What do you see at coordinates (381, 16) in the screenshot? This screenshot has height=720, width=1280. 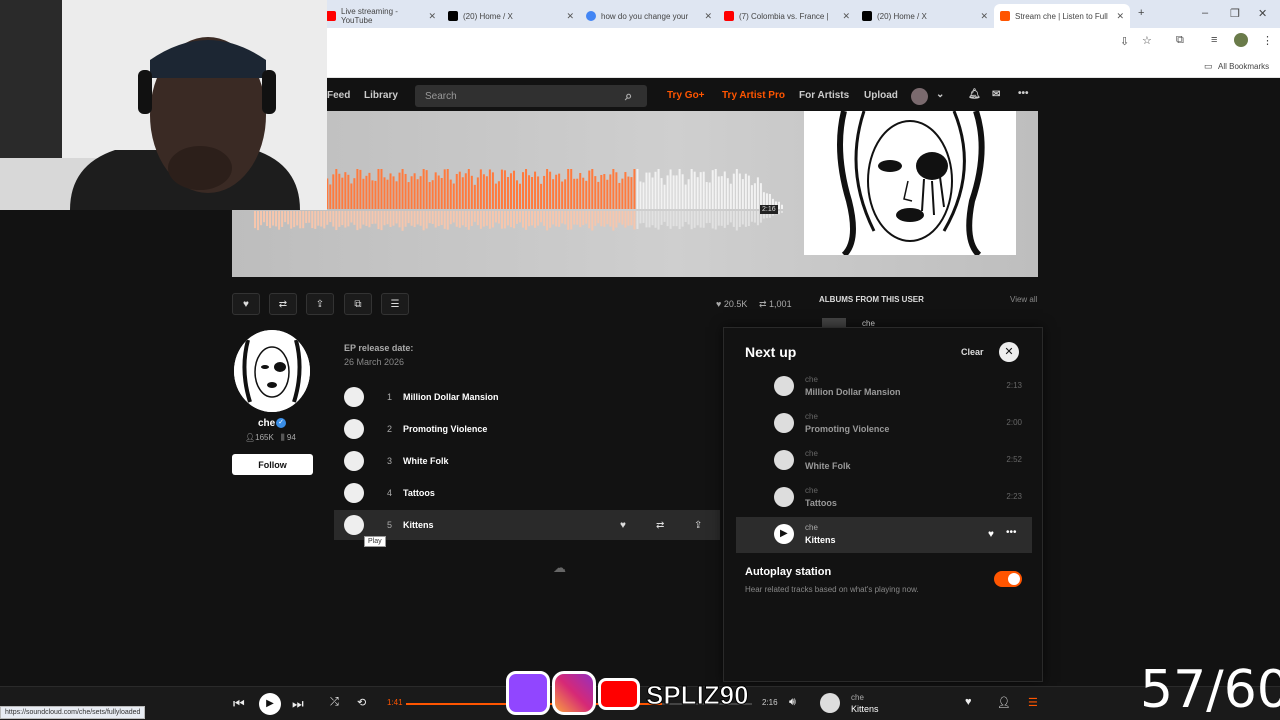 I see `browser-tab: Live streaming - YouTube ✕` at bounding box center [381, 16].